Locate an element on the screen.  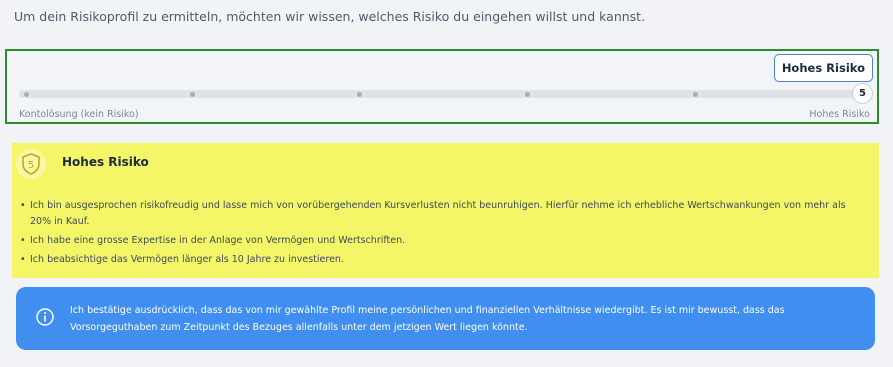
info-icon is located at coordinates (45, 317).